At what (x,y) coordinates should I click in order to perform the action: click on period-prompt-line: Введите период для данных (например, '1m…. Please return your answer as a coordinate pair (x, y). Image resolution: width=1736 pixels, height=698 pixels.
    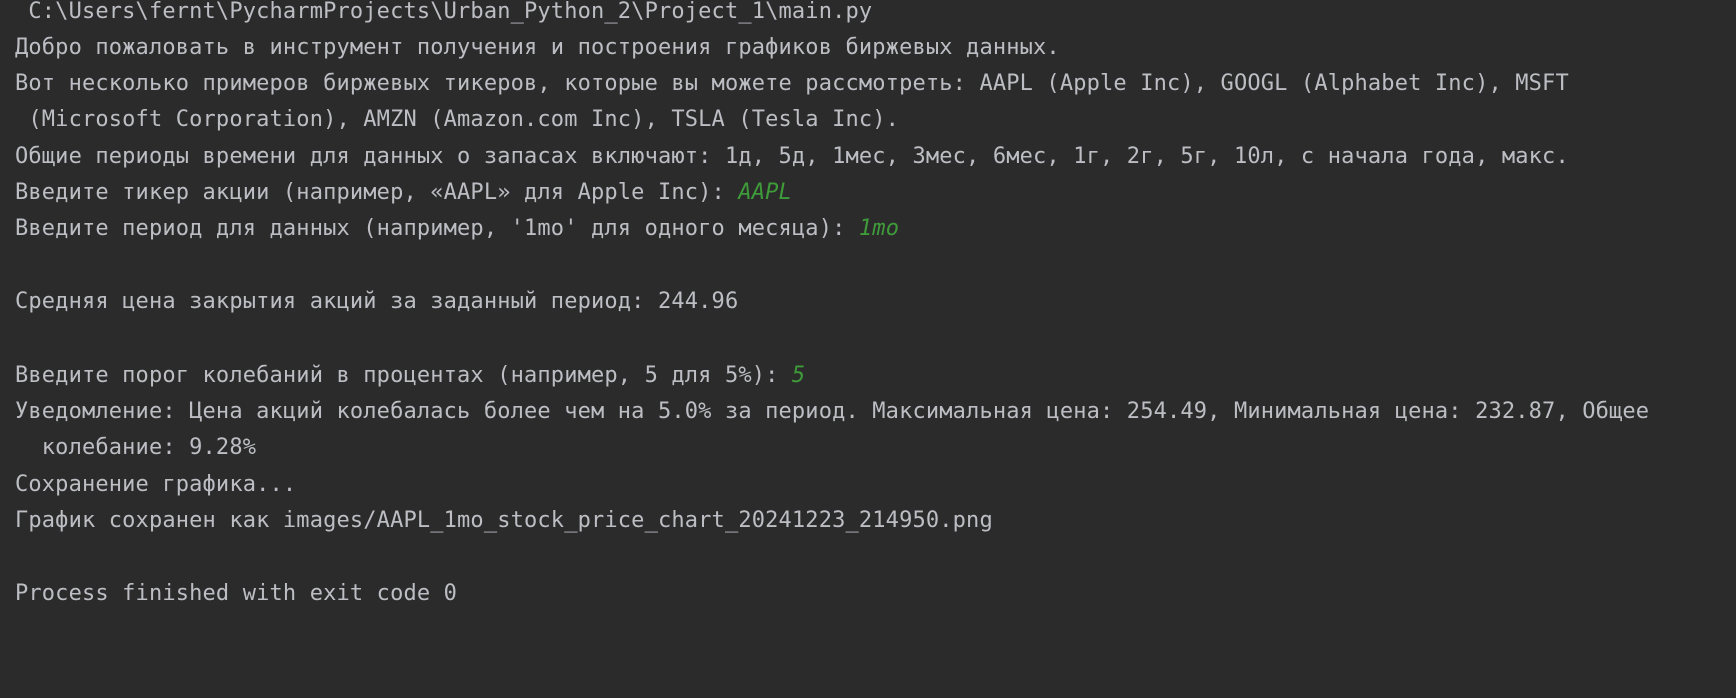
    Looking at the image, I should click on (457, 229).